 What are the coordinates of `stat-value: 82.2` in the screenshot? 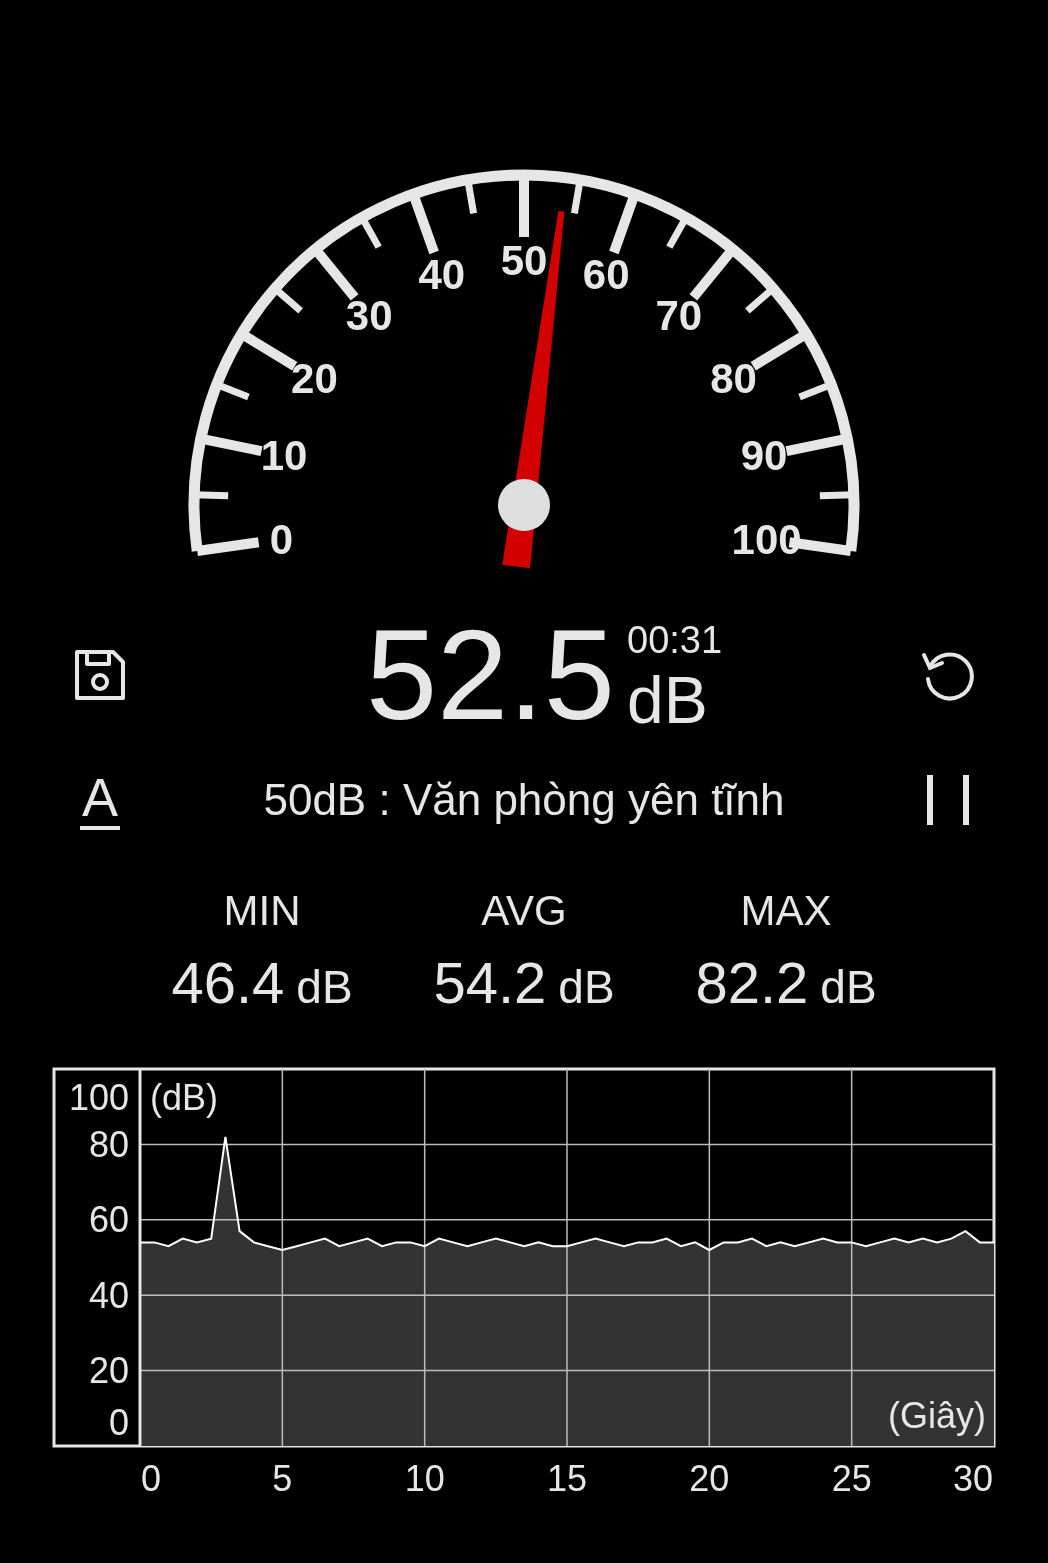 It's located at (752, 983).